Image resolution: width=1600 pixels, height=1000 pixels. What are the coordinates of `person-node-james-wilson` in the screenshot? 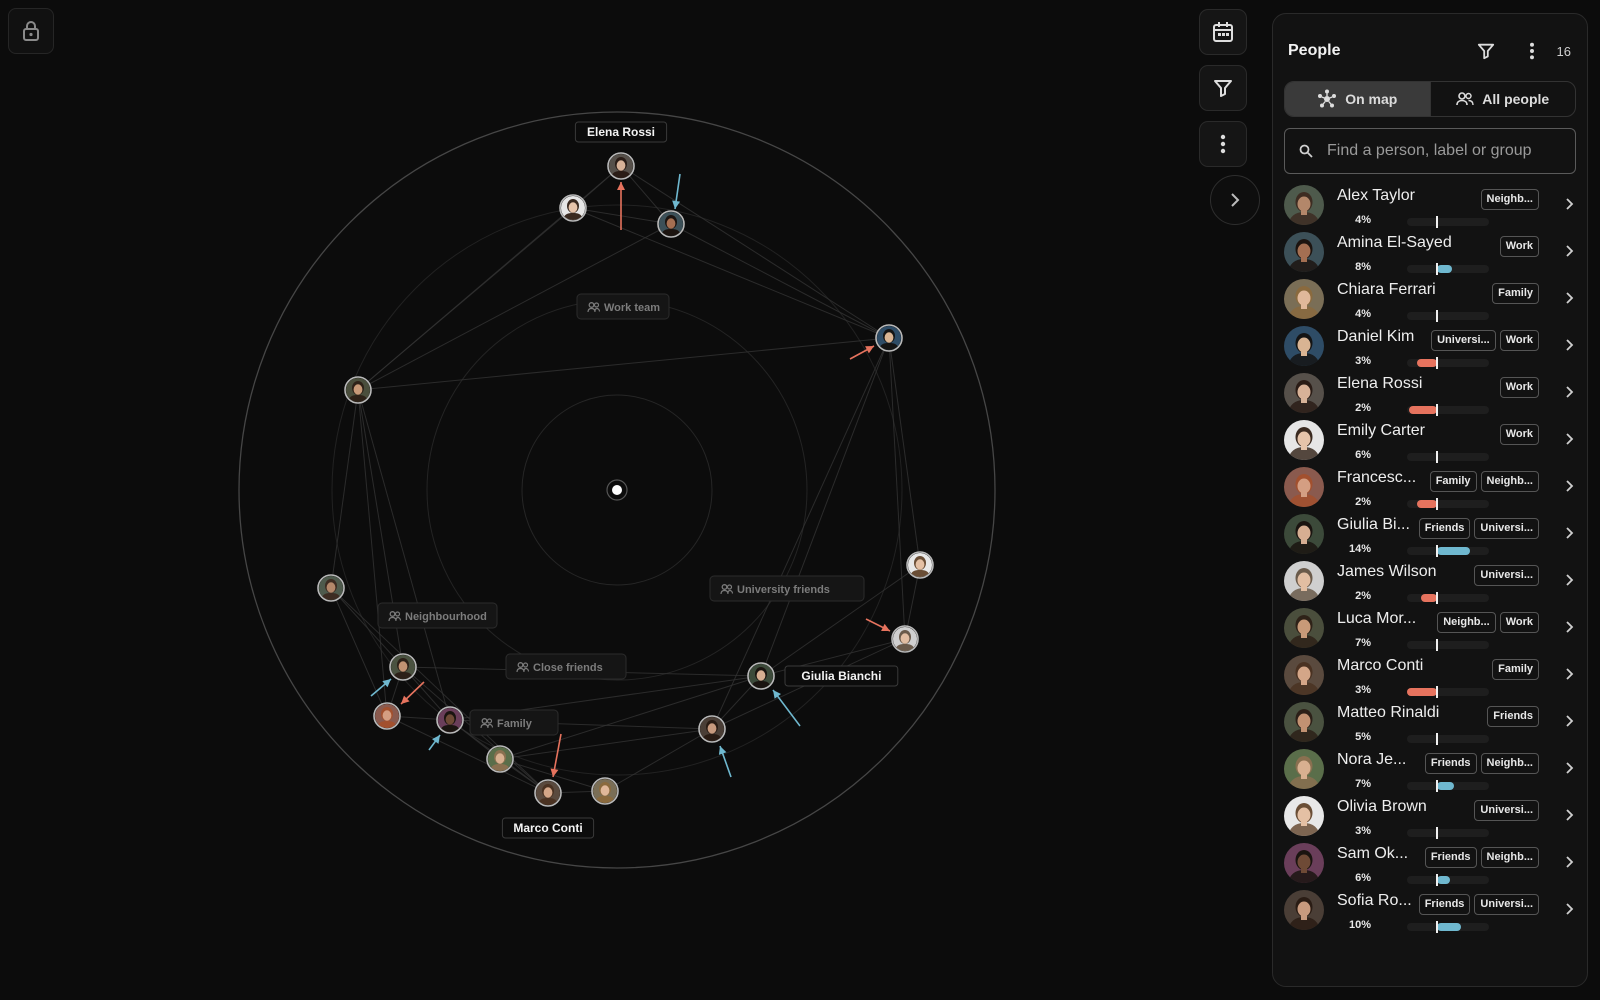 It's located at (905, 639).